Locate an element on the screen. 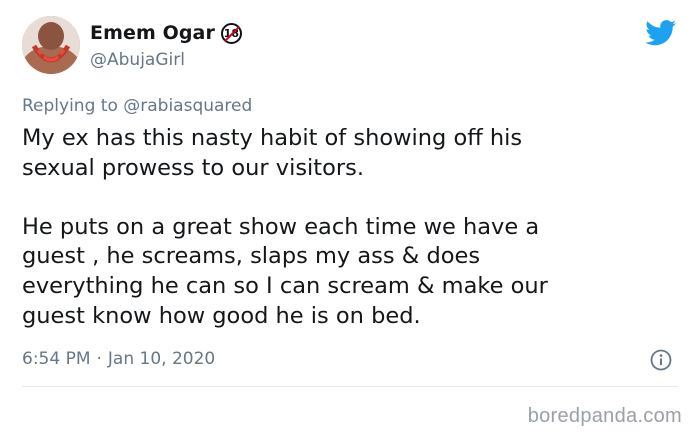 The height and width of the screenshot is (441, 700). avatar-image is located at coordinates (51, 45).